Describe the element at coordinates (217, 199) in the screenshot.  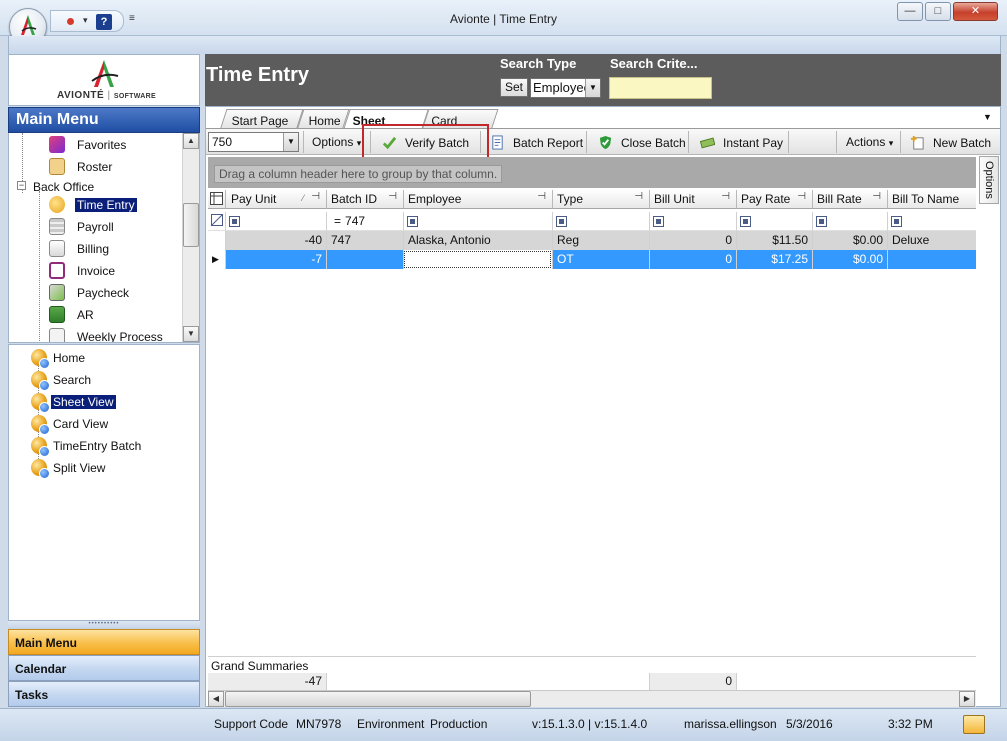
I see `column-chooser-button` at that location.